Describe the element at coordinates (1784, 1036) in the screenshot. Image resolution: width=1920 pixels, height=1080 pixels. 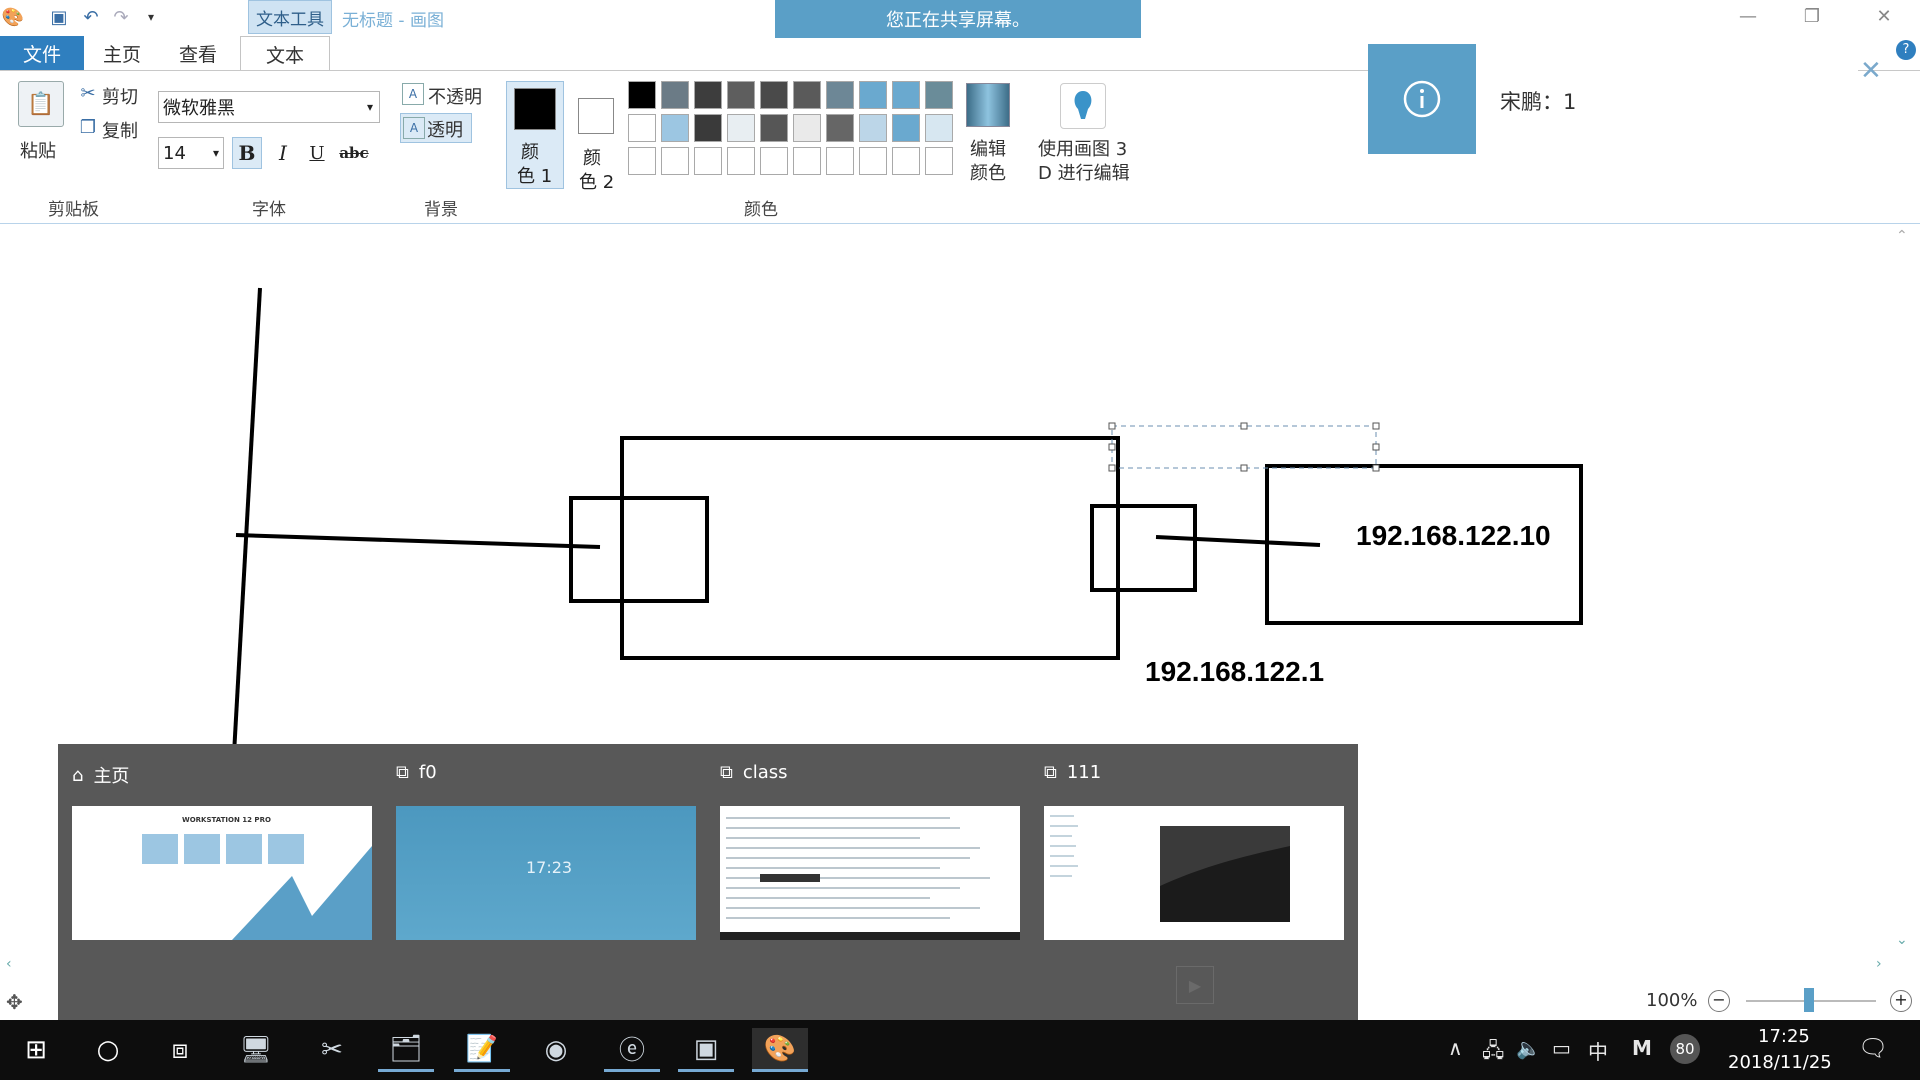
I see `clock-time: 17:25` at that location.